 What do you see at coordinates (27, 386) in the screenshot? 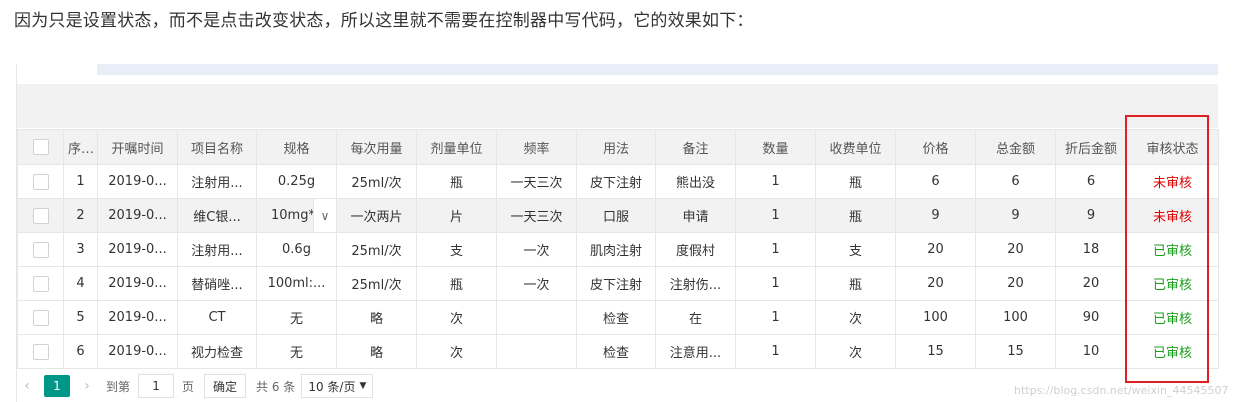
I see `chevron-left-icon: ‹` at bounding box center [27, 386].